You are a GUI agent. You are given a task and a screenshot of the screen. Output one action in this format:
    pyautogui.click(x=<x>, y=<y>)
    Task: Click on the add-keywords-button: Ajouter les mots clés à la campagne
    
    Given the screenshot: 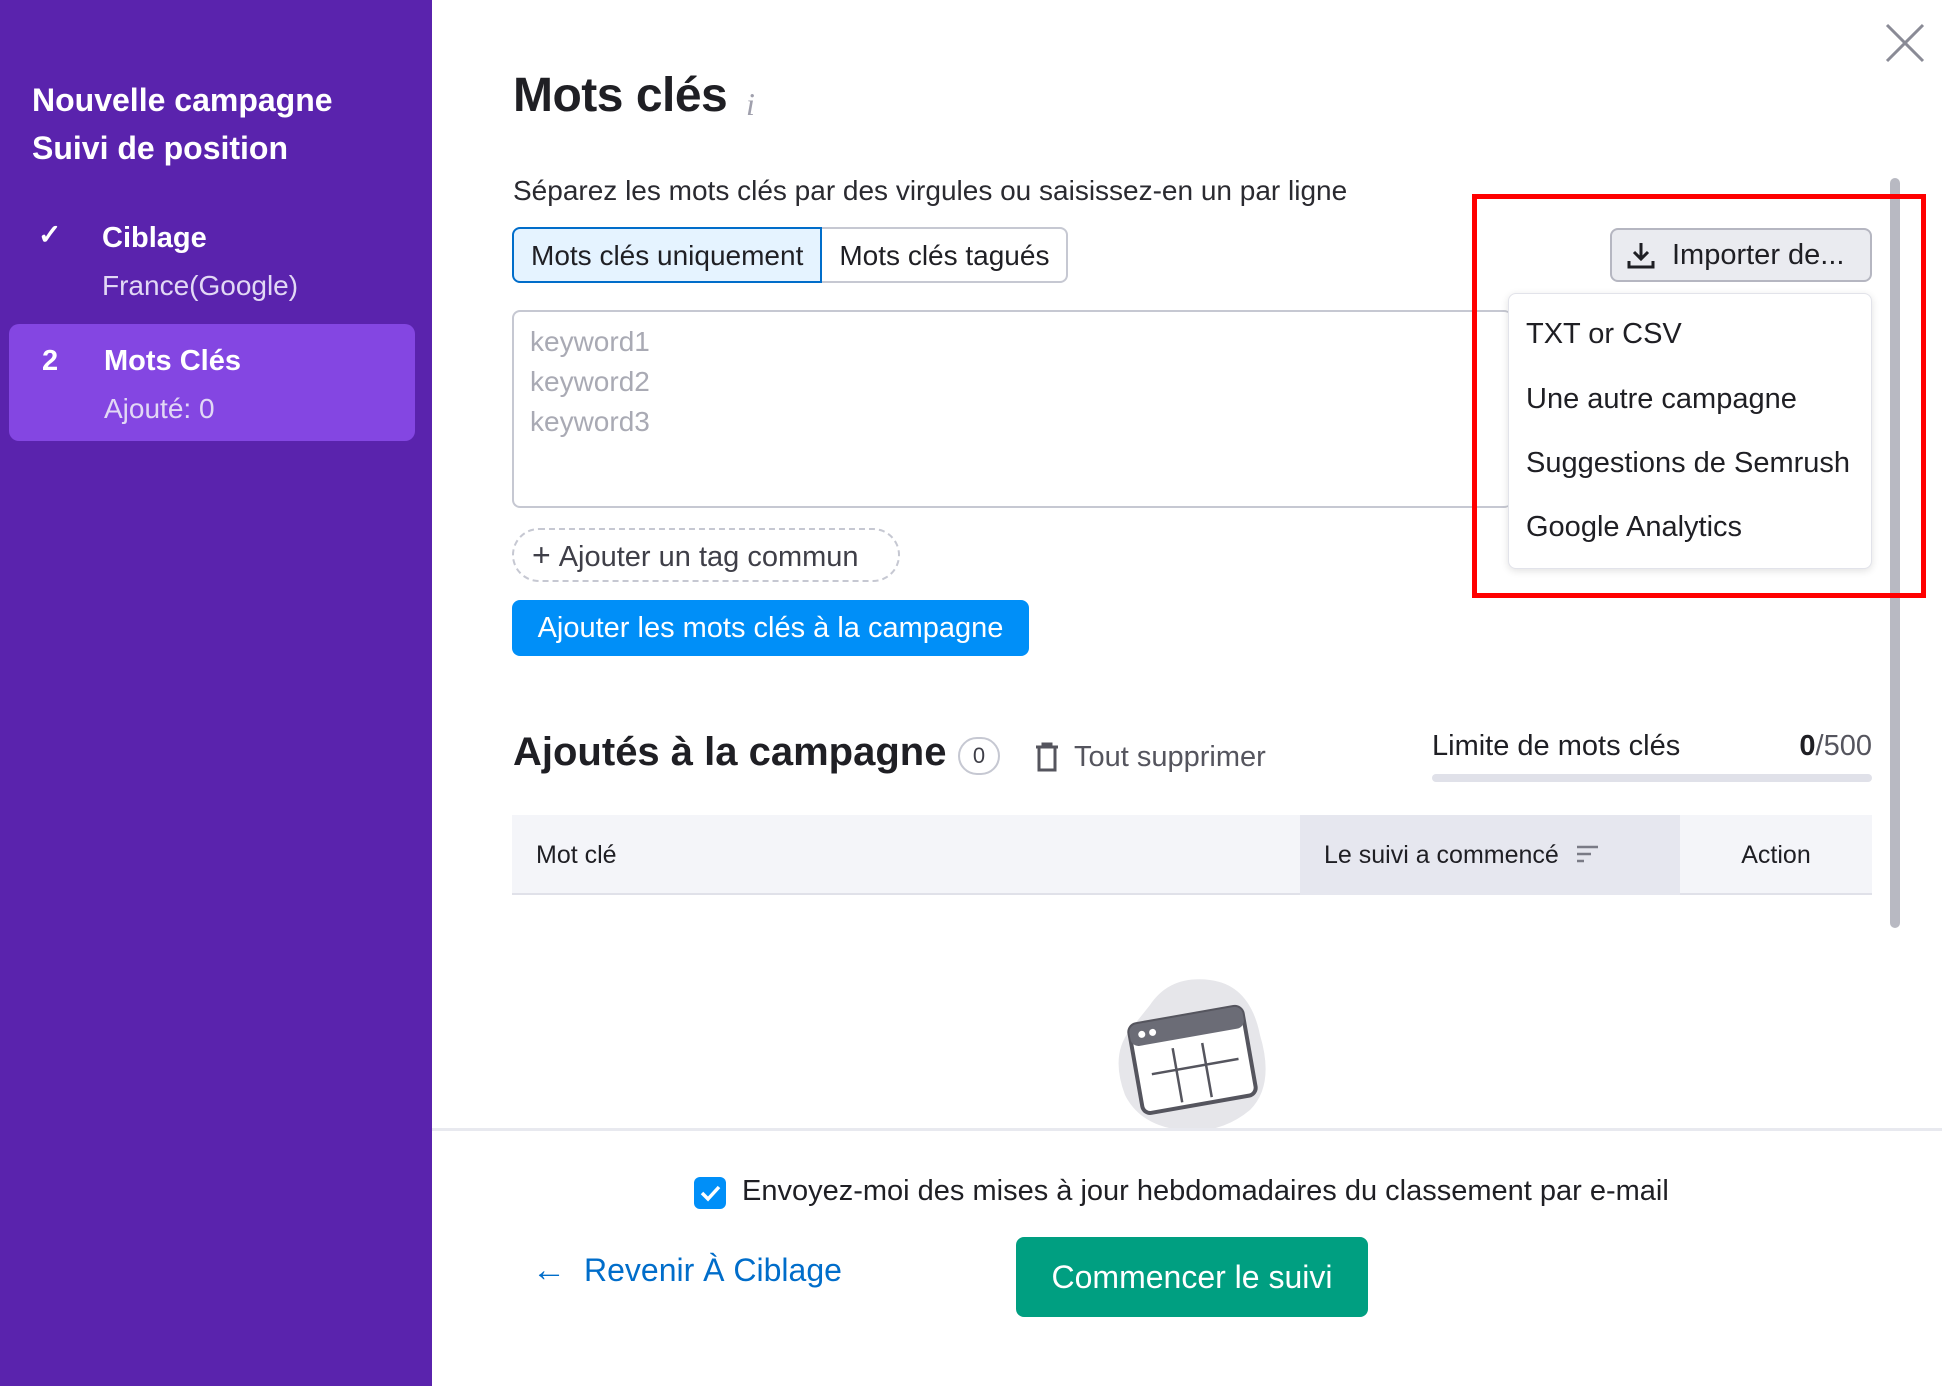 What is the action you would take?
    pyautogui.click(x=770, y=628)
    